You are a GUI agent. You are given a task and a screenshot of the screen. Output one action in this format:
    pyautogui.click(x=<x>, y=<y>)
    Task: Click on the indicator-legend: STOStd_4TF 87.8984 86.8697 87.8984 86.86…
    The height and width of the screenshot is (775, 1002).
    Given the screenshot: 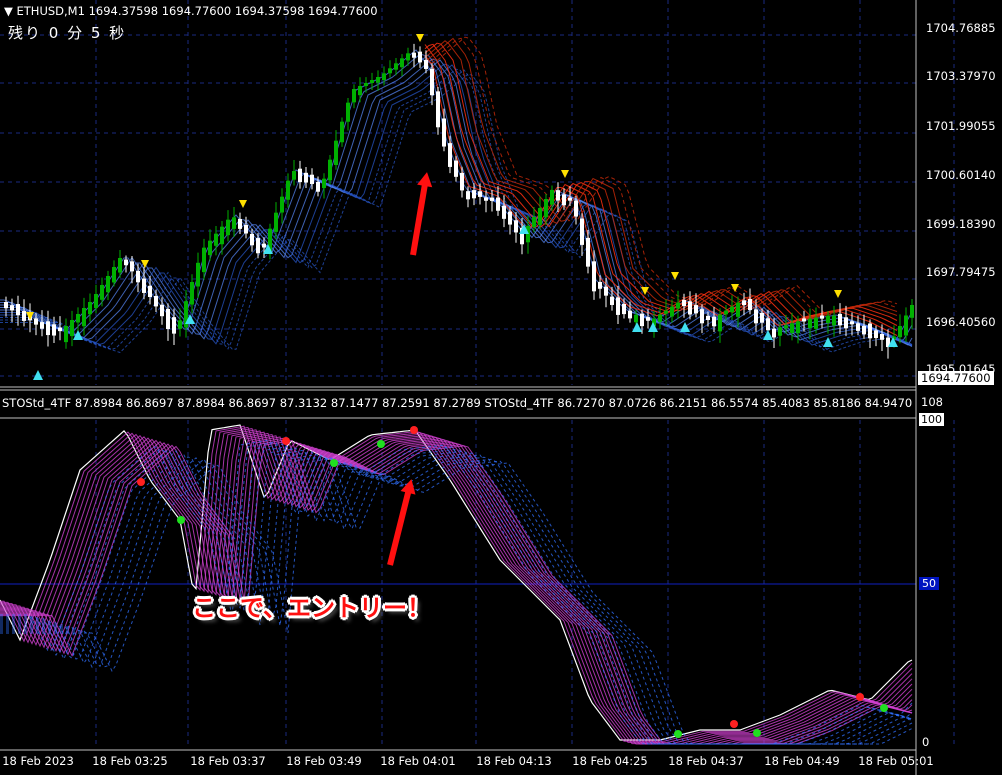 What is the action you would take?
    pyautogui.click(x=459, y=403)
    